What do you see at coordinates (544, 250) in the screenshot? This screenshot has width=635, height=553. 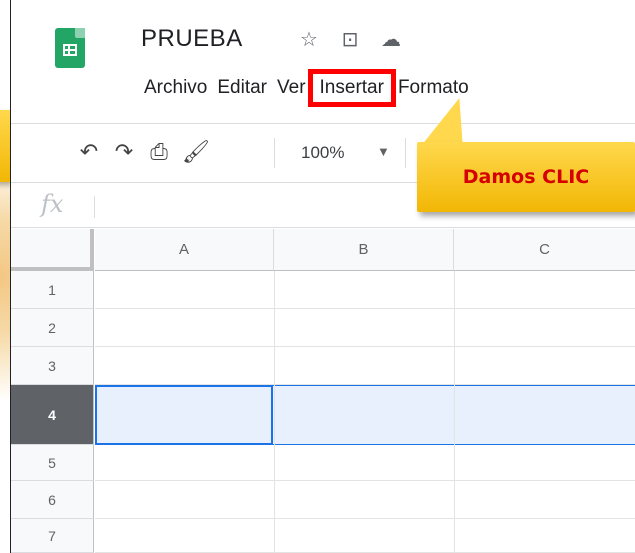 I see `column-header-c: C` at bounding box center [544, 250].